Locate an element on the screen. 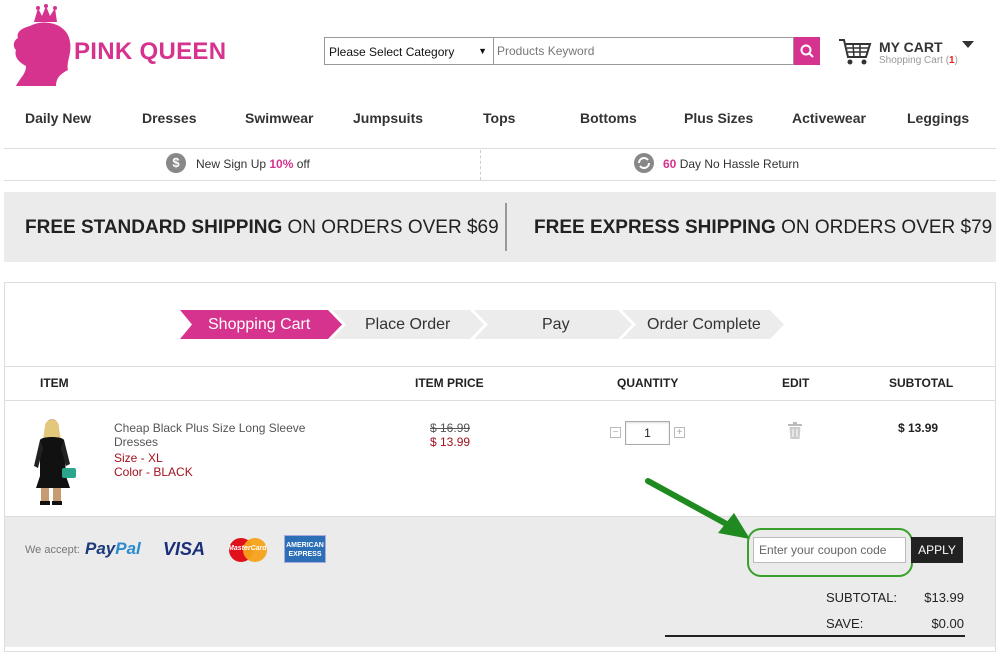 This screenshot has width=1000, height=652. nav-jumpsuits: Jumpsuits is located at coordinates (388, 118).